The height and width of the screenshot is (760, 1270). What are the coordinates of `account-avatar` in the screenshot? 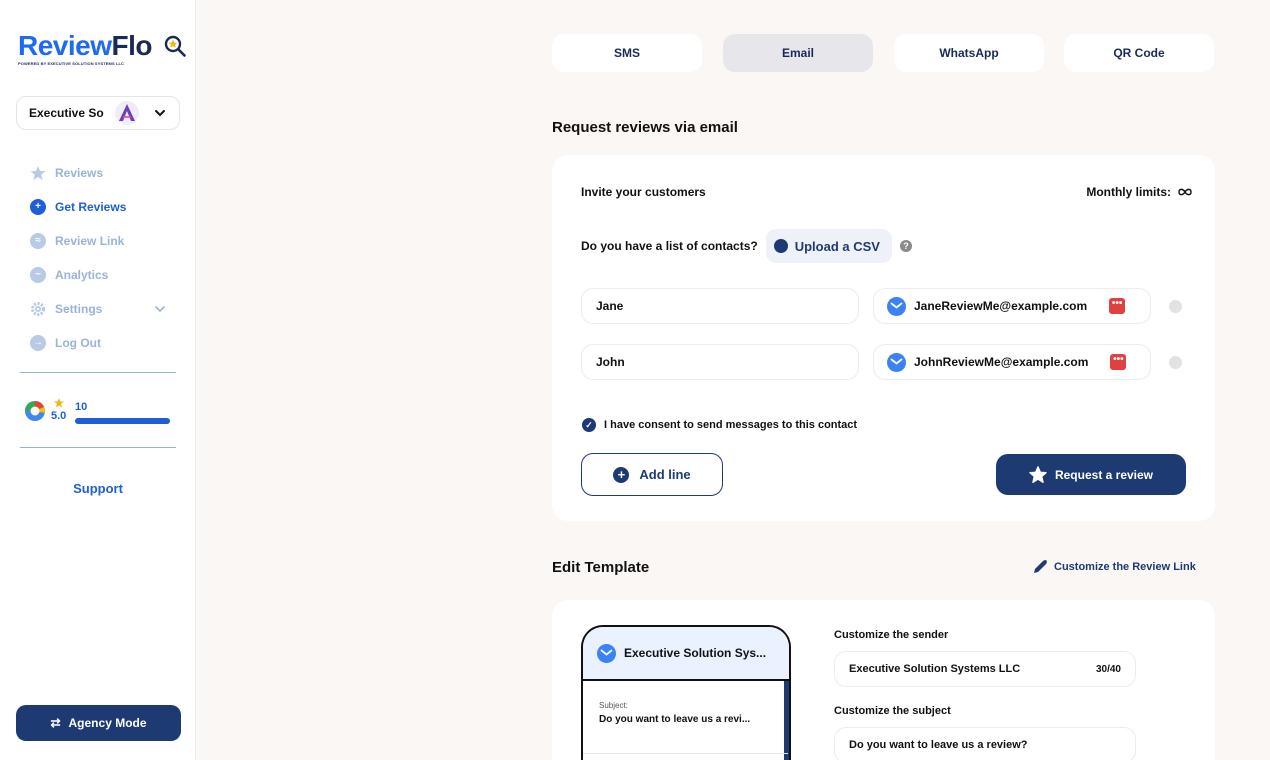 It's located at (126, 113).